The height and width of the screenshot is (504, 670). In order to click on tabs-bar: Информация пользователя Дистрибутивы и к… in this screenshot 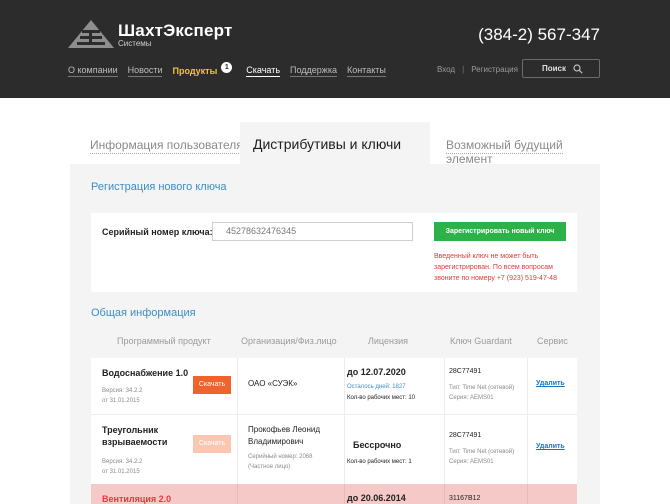, I will do `click(335, 145)`.